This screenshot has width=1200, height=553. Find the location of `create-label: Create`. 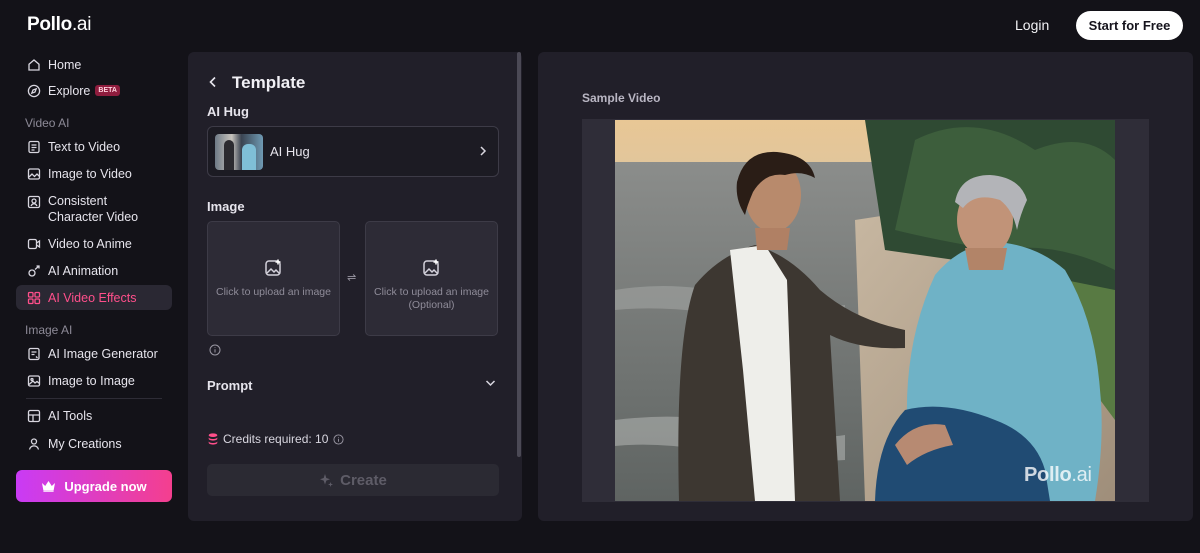

create-label: Create is located at coordinates (363, 480).